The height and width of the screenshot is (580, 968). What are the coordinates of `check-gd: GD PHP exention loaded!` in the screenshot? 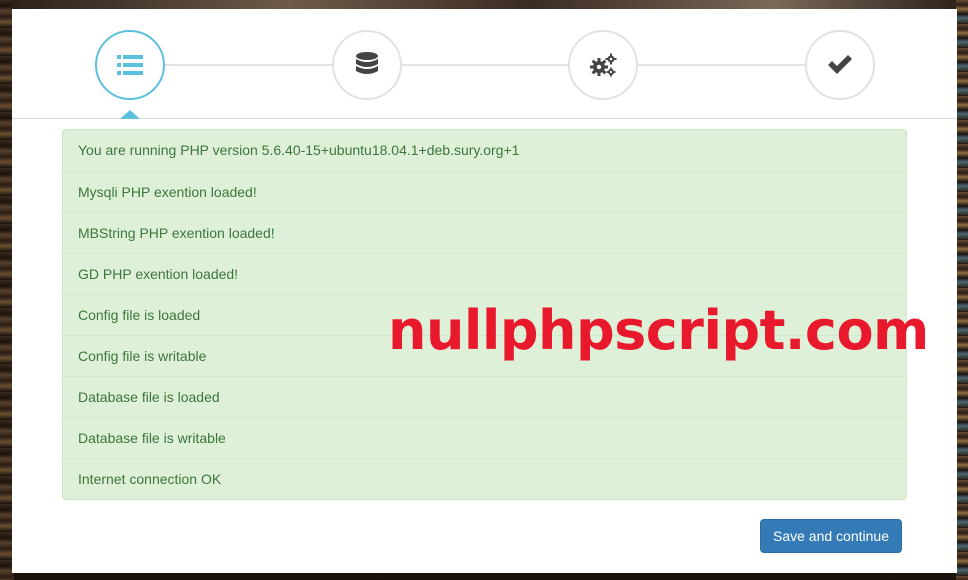 It's located at (484, 273).